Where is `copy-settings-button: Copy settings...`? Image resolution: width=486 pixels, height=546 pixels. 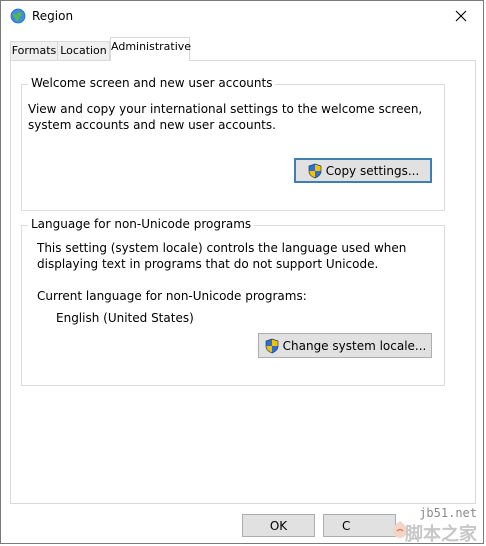 copy-settings-button: Copy settings... is located at coordinates (363, 170).